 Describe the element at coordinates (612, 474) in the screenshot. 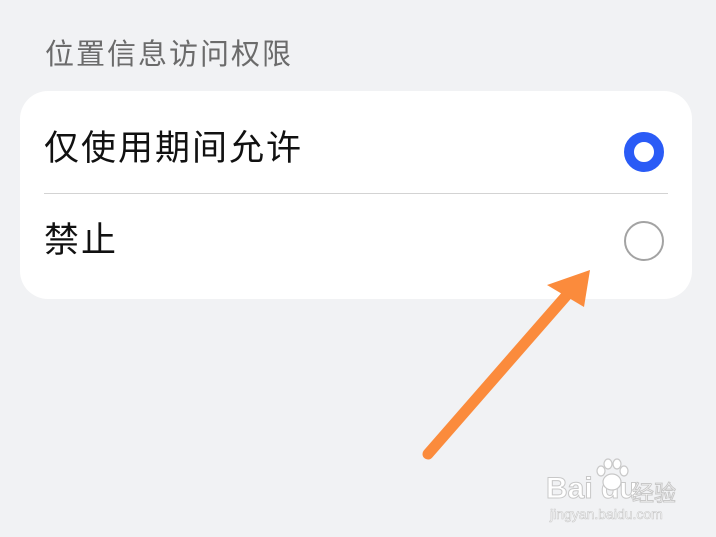

I see `paw-icon` at that location.